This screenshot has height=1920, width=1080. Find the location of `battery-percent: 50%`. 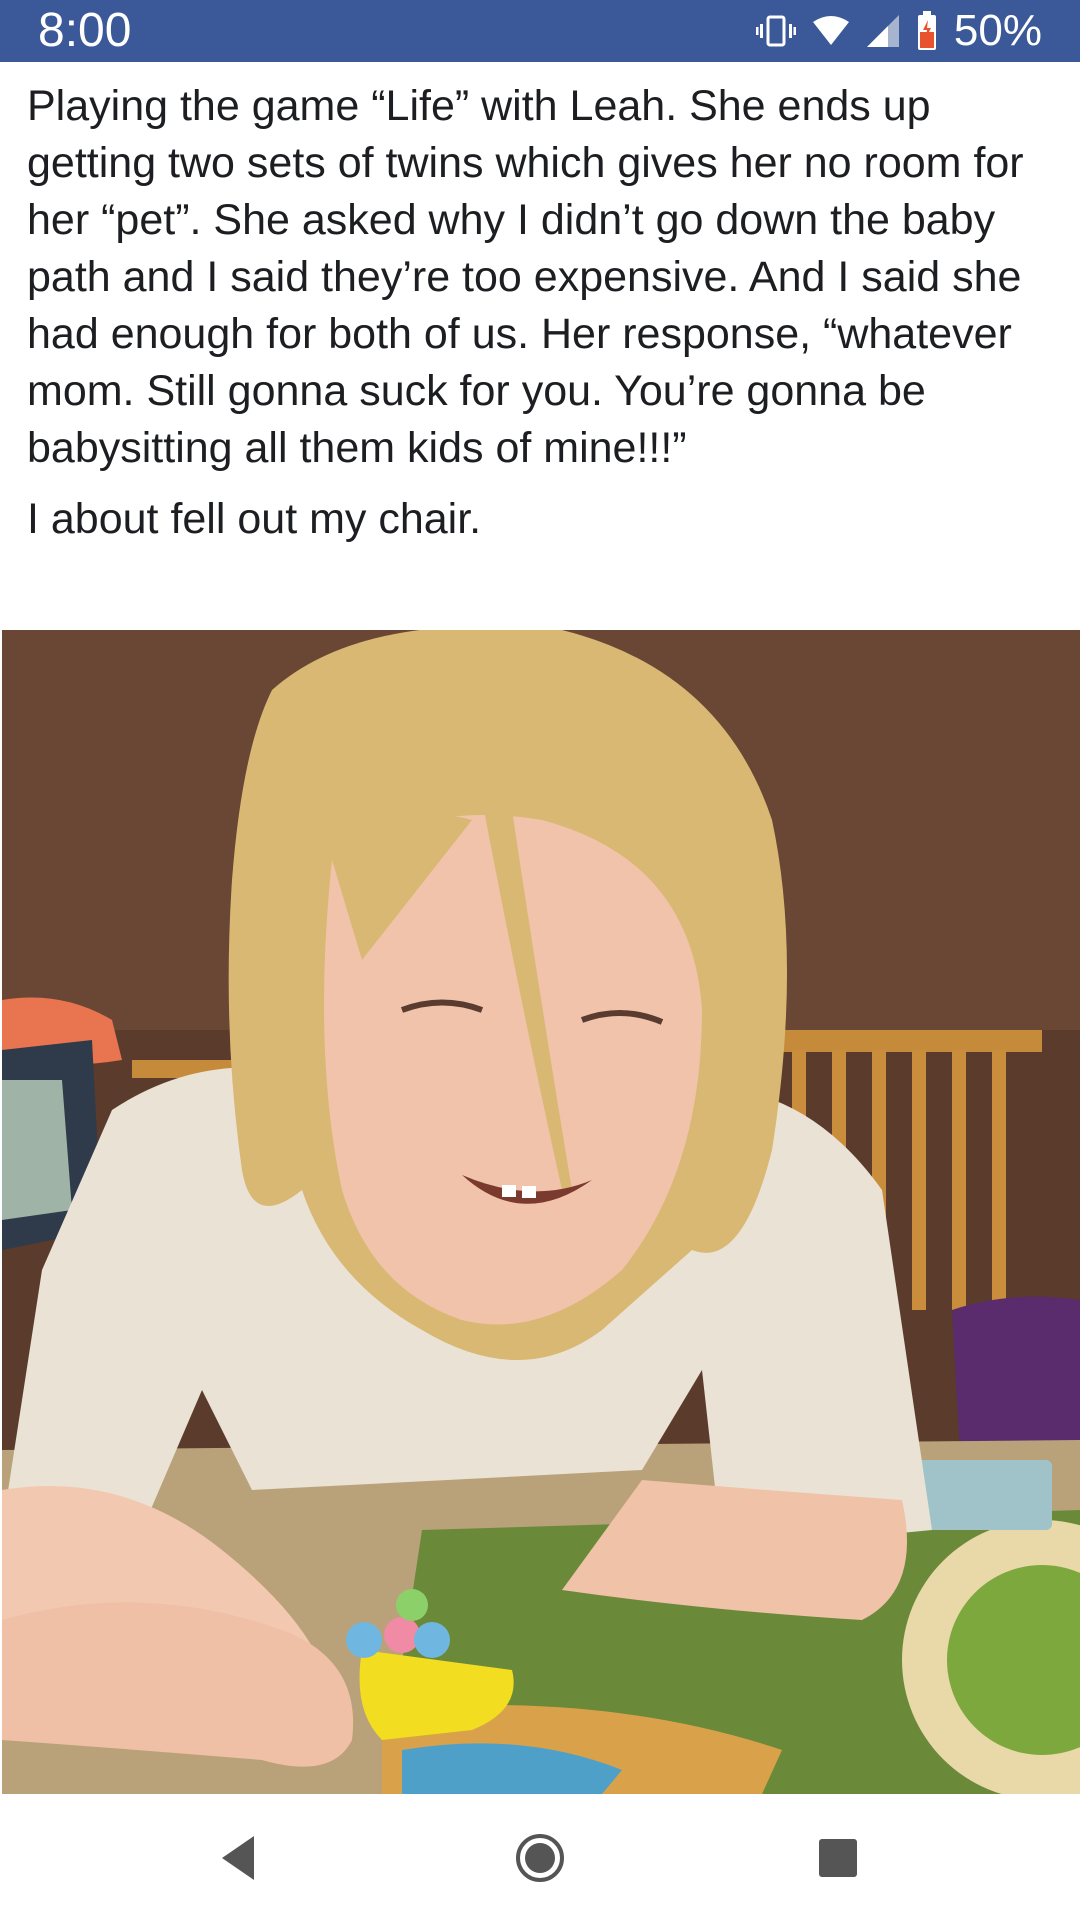

battery-percent: 50% is located at coordinates (997, 30).